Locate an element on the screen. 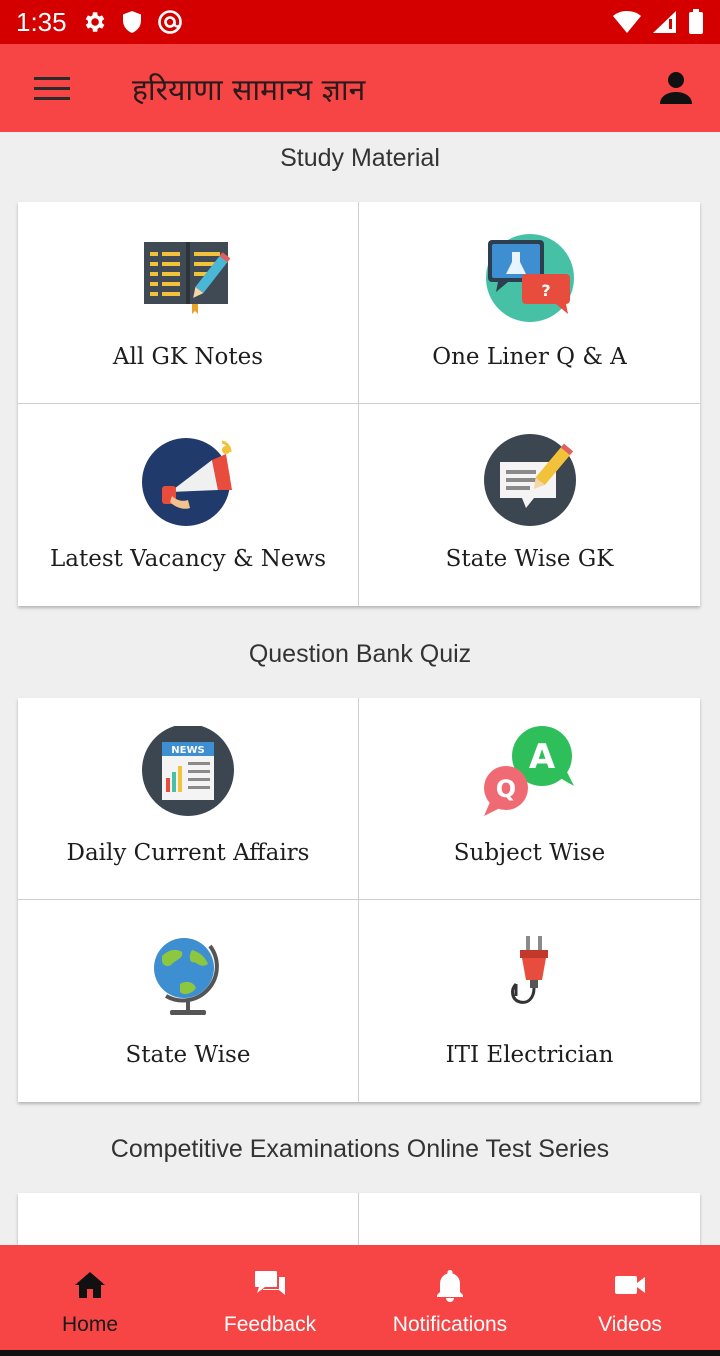  status-bar: 1:35 is located at coordinates (360, 22).